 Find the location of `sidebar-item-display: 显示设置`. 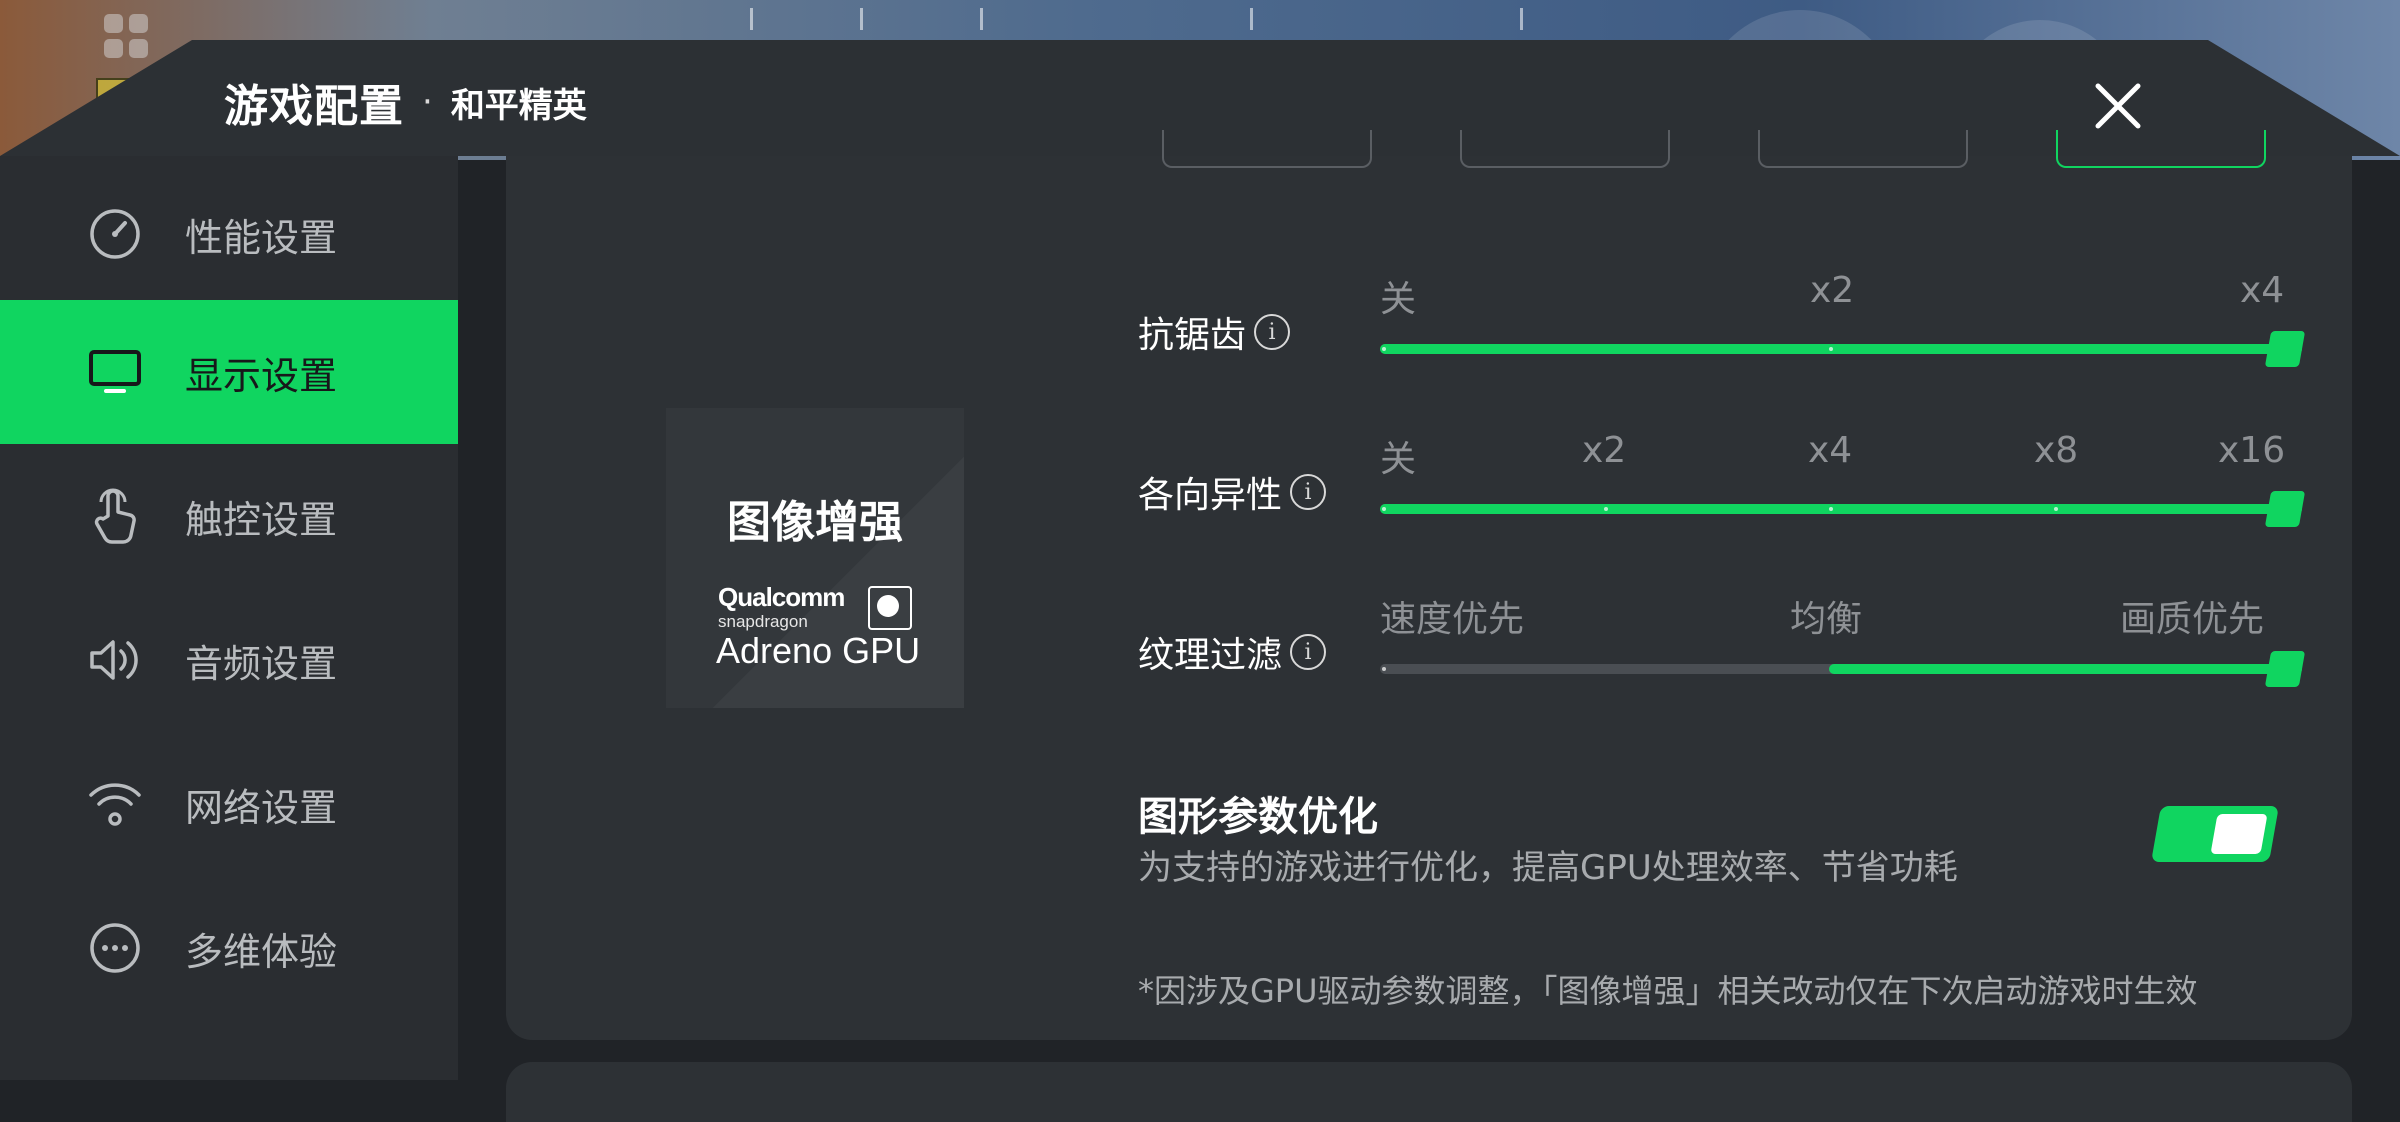

sidebar-item-display: 显示设置 is located at coordinates (229, 372).